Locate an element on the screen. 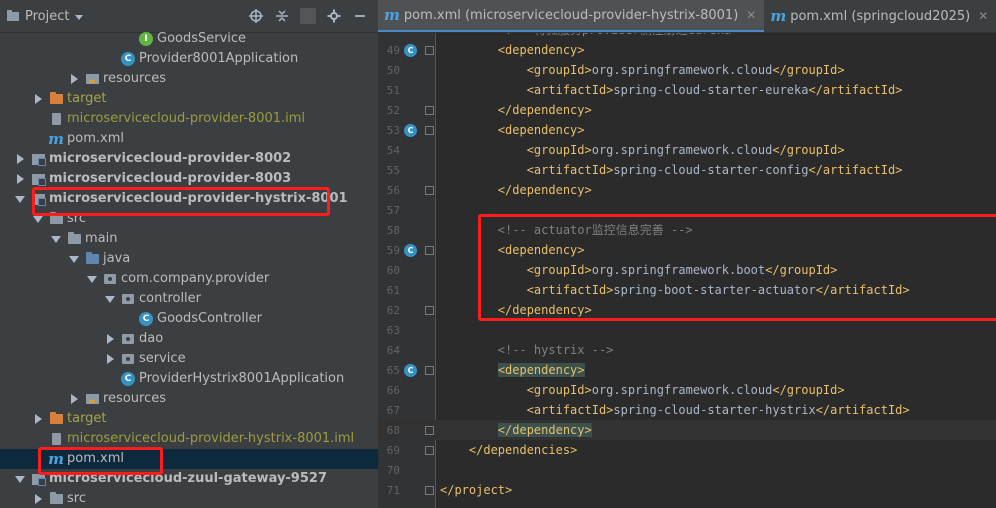  tree-item: java is located at coordinates (189, 259).